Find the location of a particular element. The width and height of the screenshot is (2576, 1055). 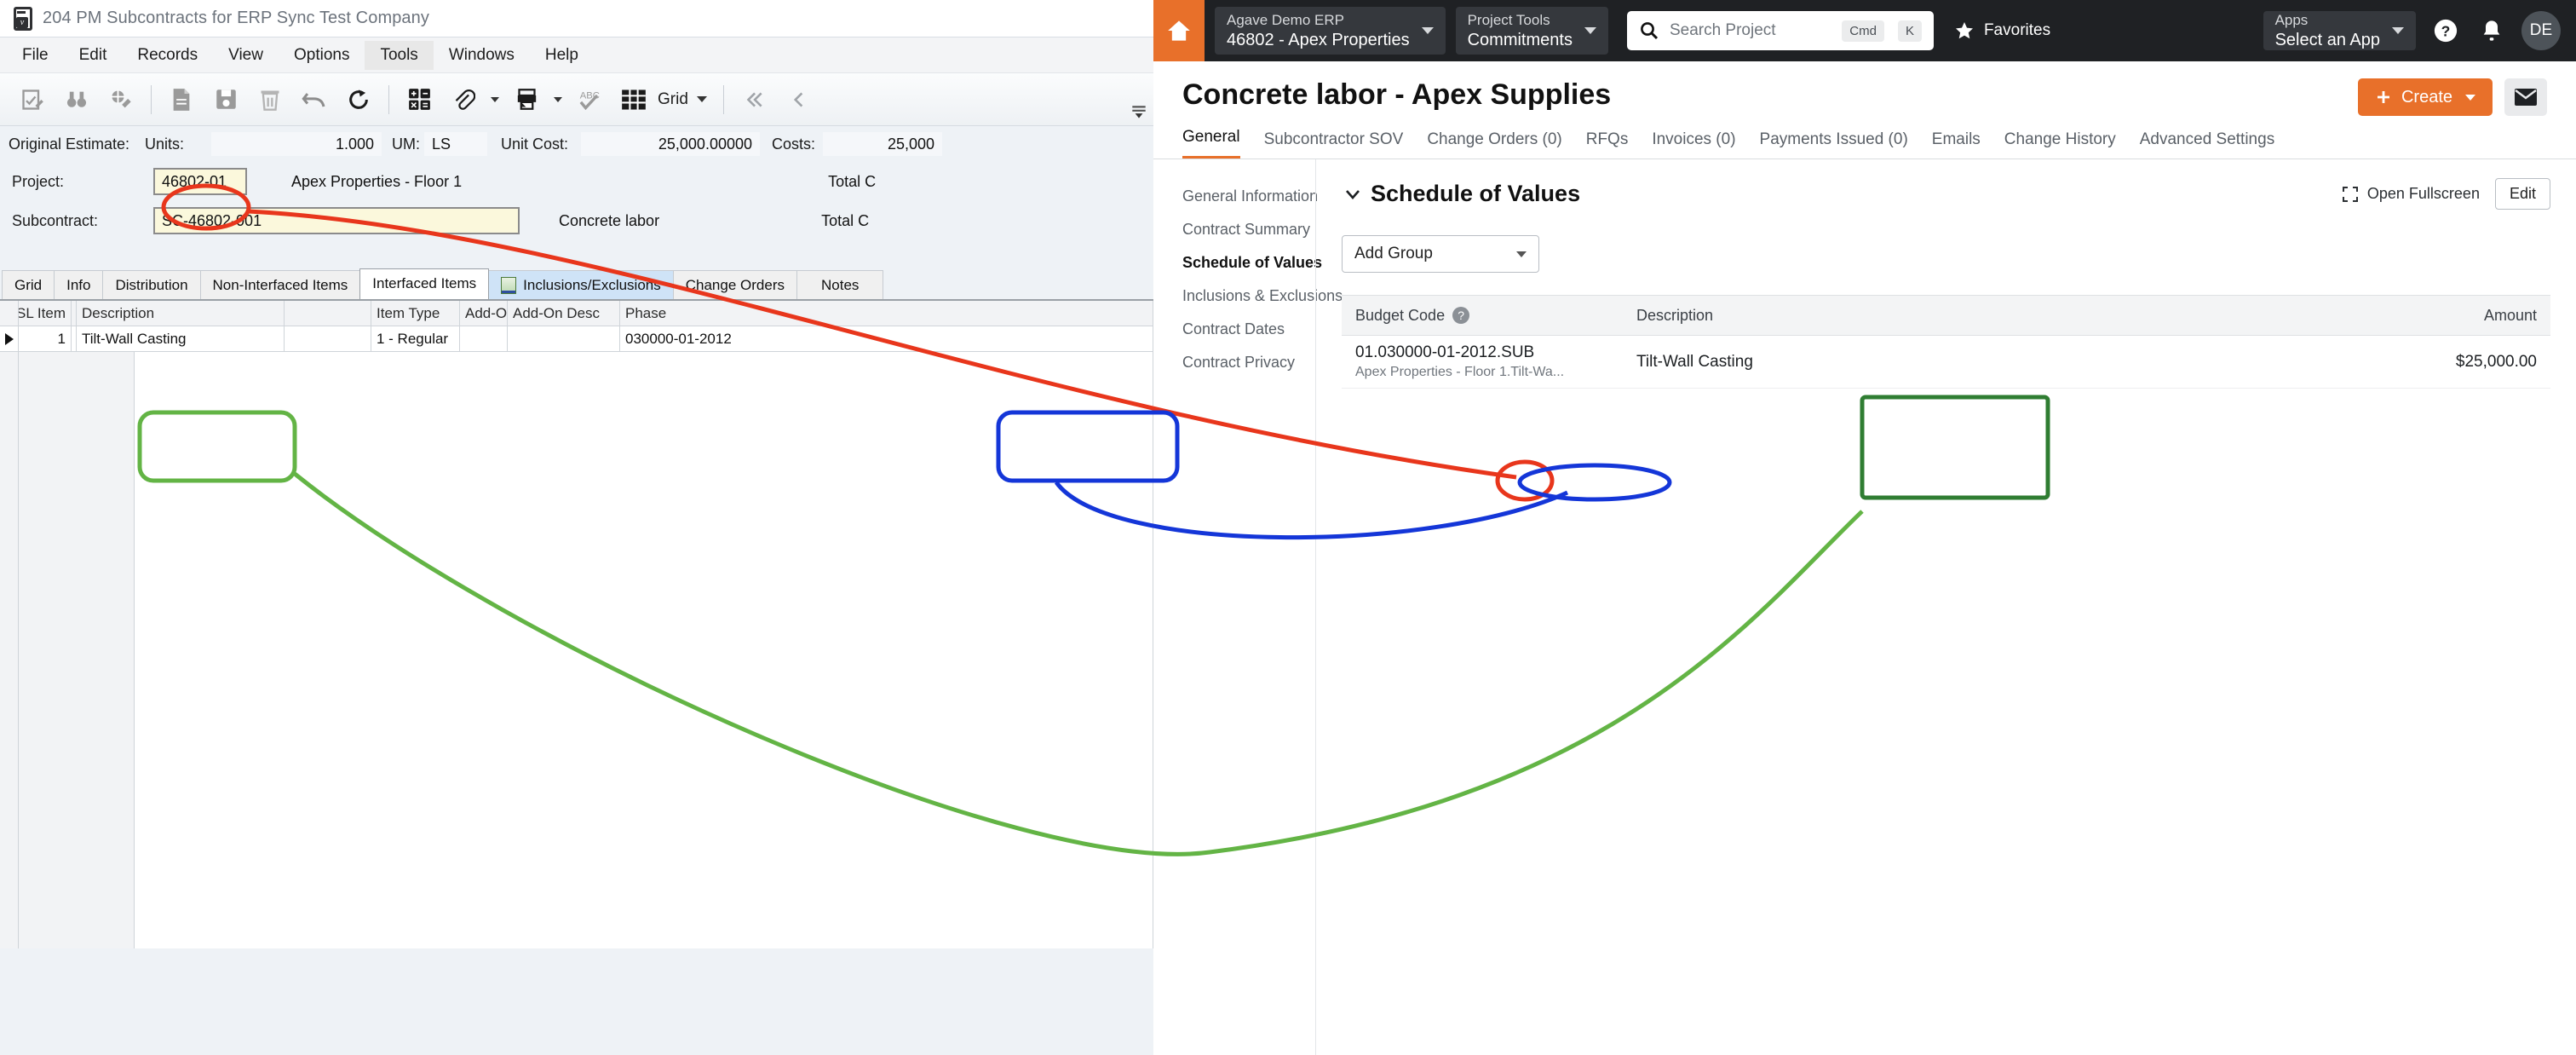

row-selector is located at coordinates (9, 338).